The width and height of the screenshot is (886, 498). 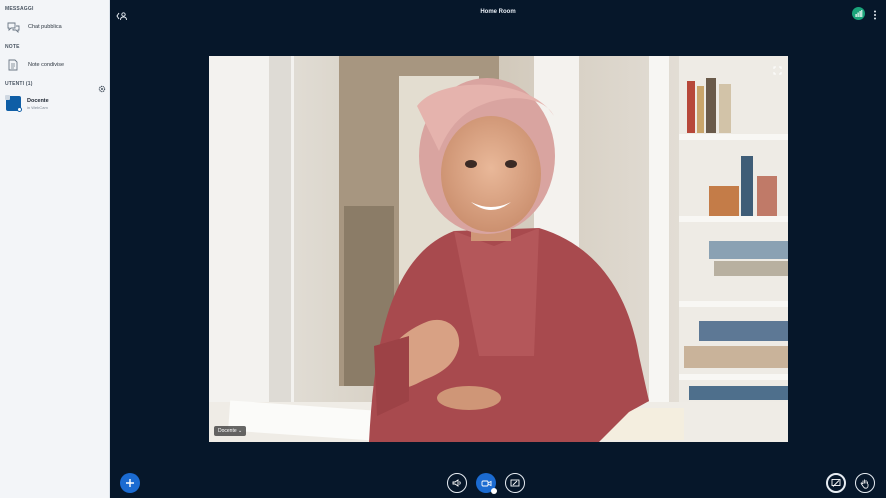 I want to click on shared-notes-label: Note condivise, so click(x=46, y=65).